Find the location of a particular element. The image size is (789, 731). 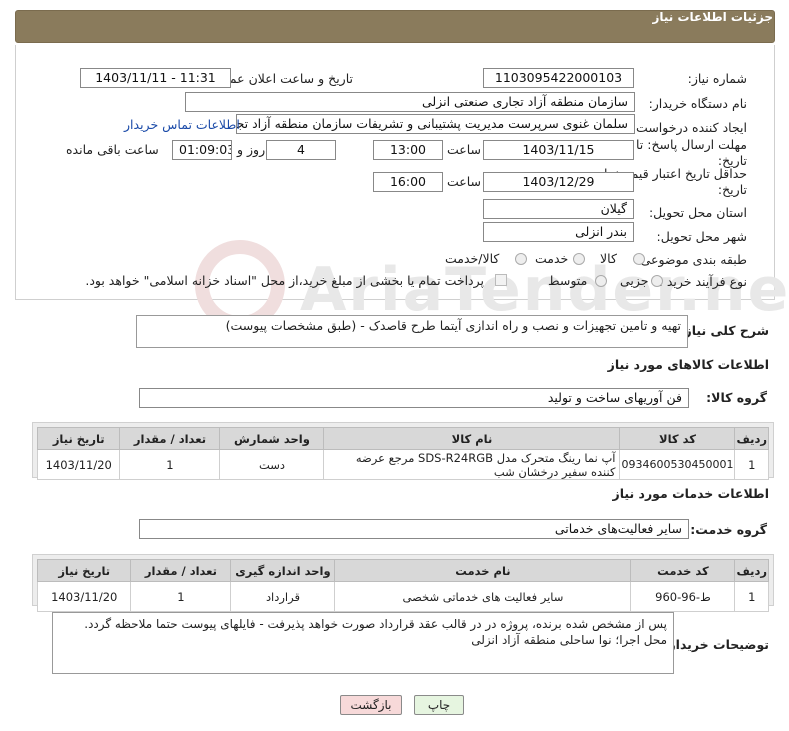

validity-time-label: ساعت is located at coordinates (464, 181).